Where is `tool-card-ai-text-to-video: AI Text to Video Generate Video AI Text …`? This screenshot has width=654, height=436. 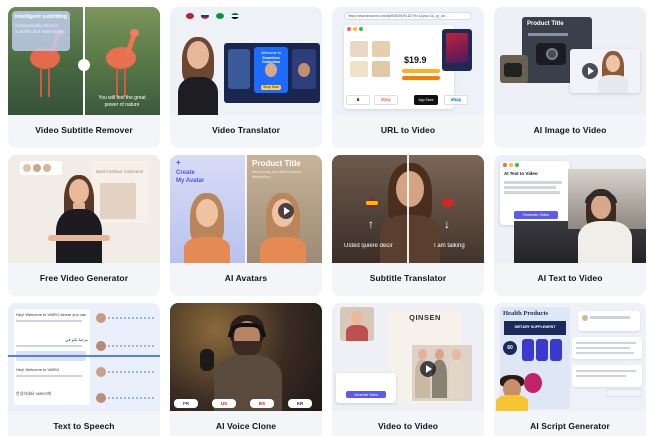 tool-card-ai-text-to-video: AI Text to Video Generate Video AI Text … is located at coordinates (570, 225).